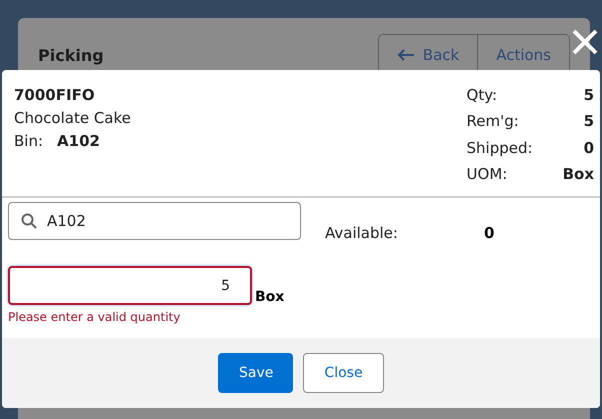  I want to click on summary-label: Shipped:, so click(499, 148).